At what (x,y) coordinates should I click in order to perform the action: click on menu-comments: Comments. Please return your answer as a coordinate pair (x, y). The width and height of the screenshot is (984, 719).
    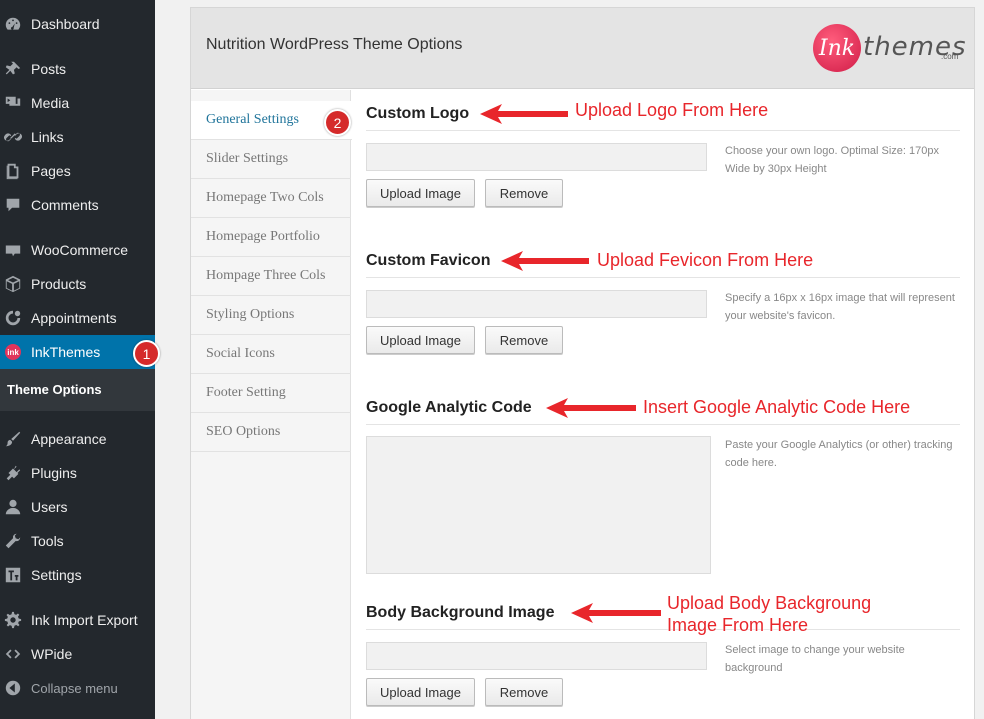
    Looking at the image, I should click on (77, 205).